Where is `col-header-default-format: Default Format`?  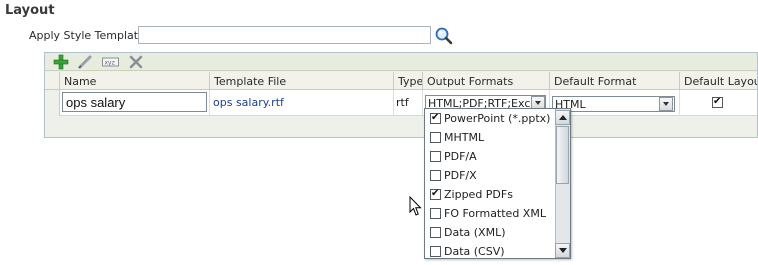
col-header-default-format: Default Format is located at coordinates (614, 81).